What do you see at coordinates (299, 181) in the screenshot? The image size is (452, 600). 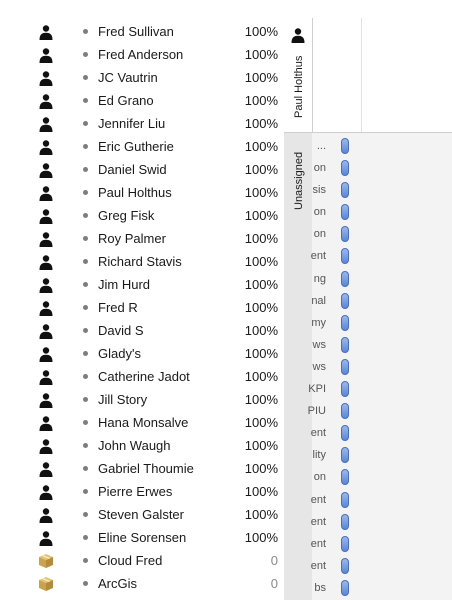 I see `column-header-unassigned: Unassigned` at bounding box center [299, 181].